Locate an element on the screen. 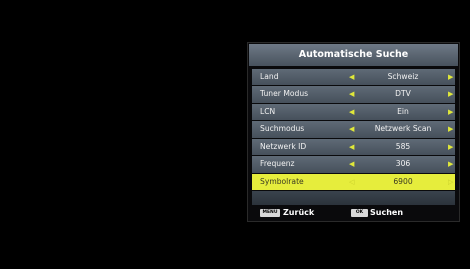  arrow-left-outline-icon: ◁ is located at coordinates (351, 182).